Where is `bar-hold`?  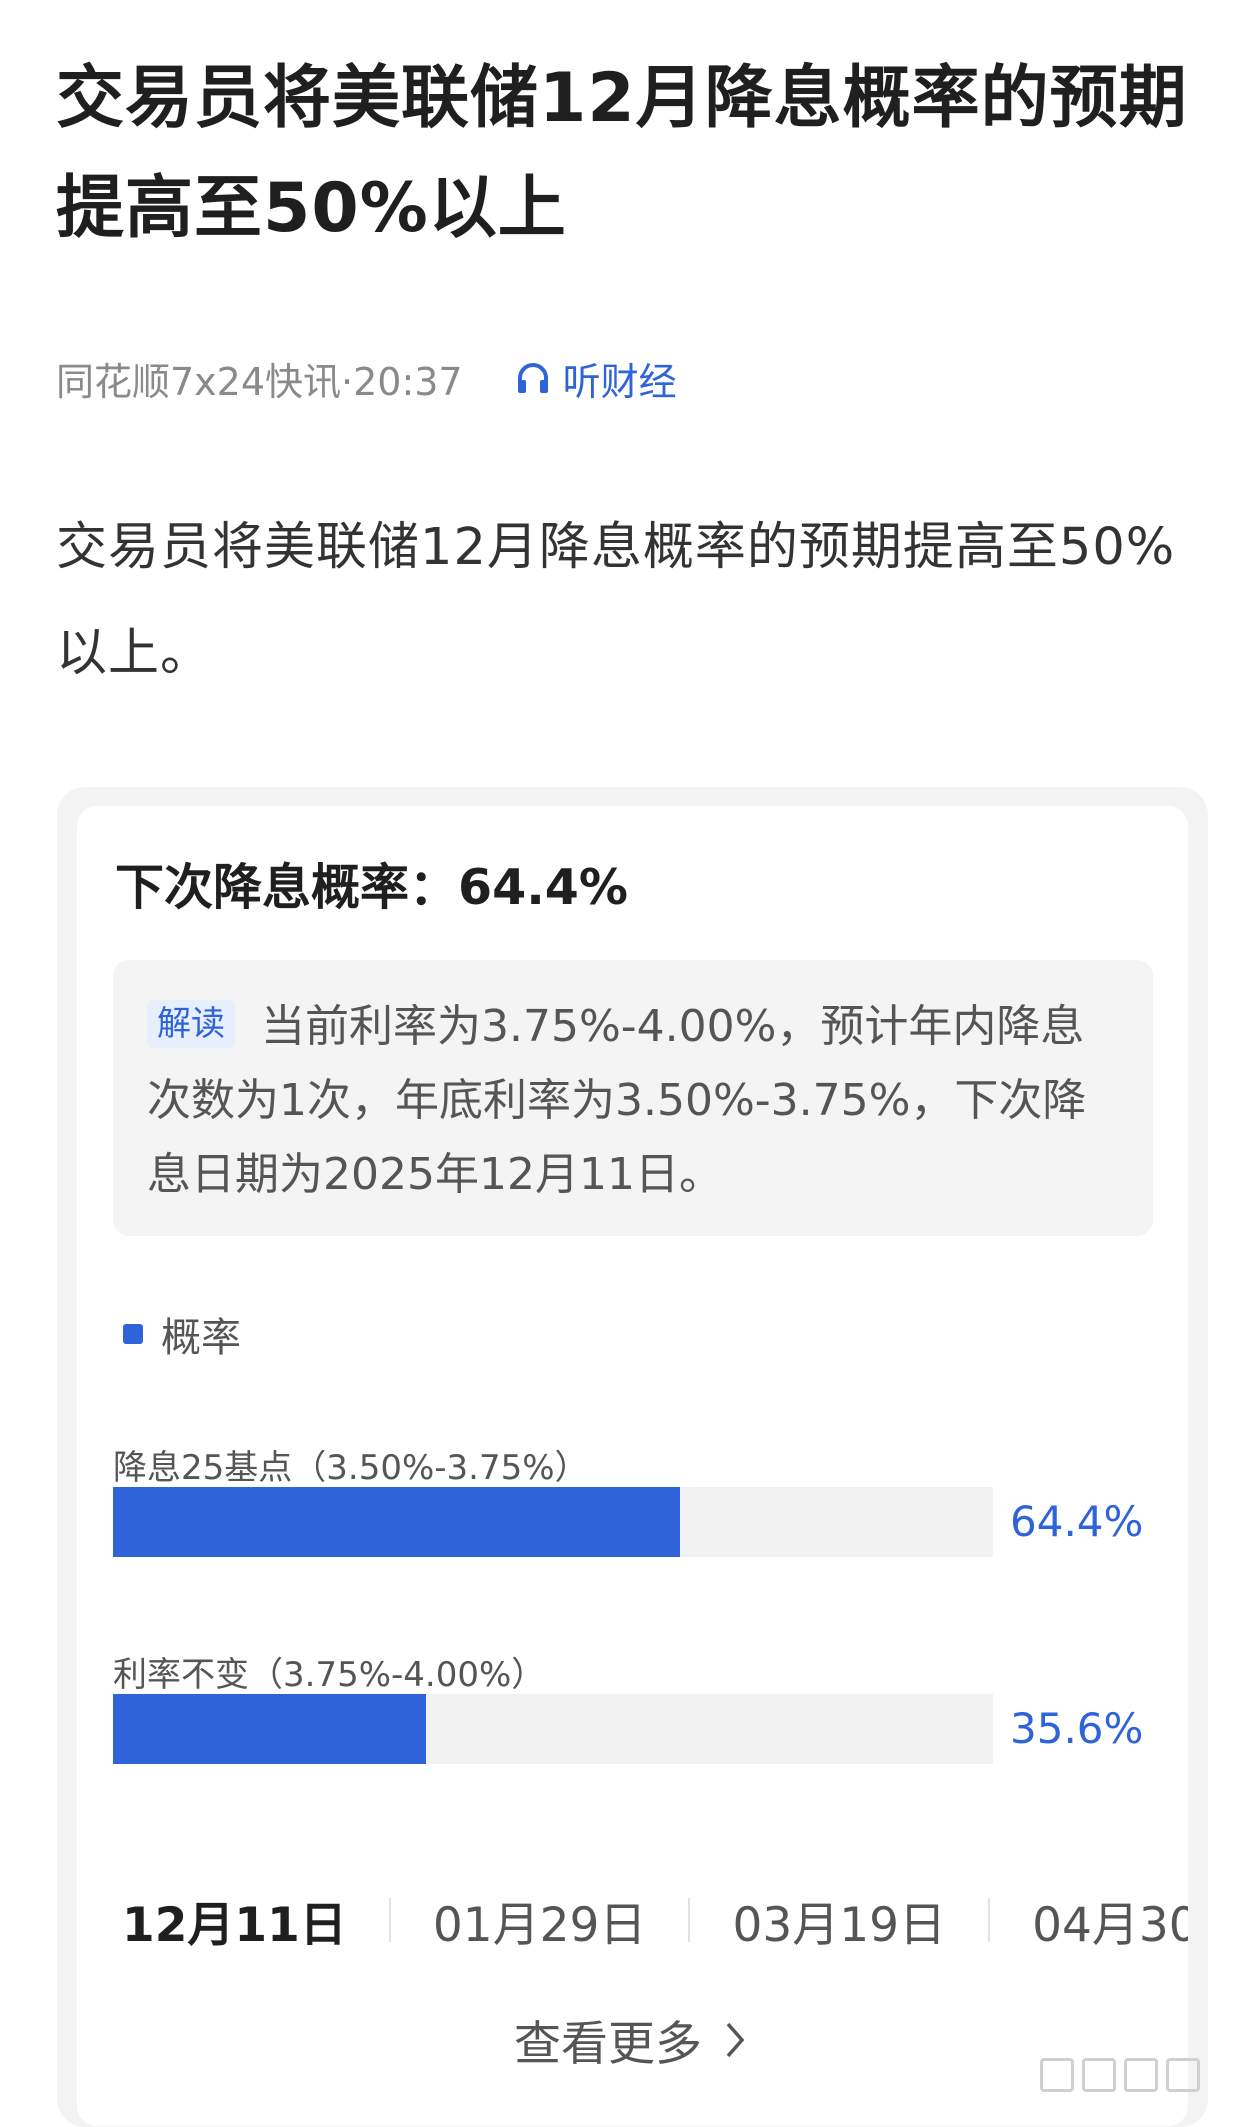
bar-hold is located at coordinates (270, 1729).